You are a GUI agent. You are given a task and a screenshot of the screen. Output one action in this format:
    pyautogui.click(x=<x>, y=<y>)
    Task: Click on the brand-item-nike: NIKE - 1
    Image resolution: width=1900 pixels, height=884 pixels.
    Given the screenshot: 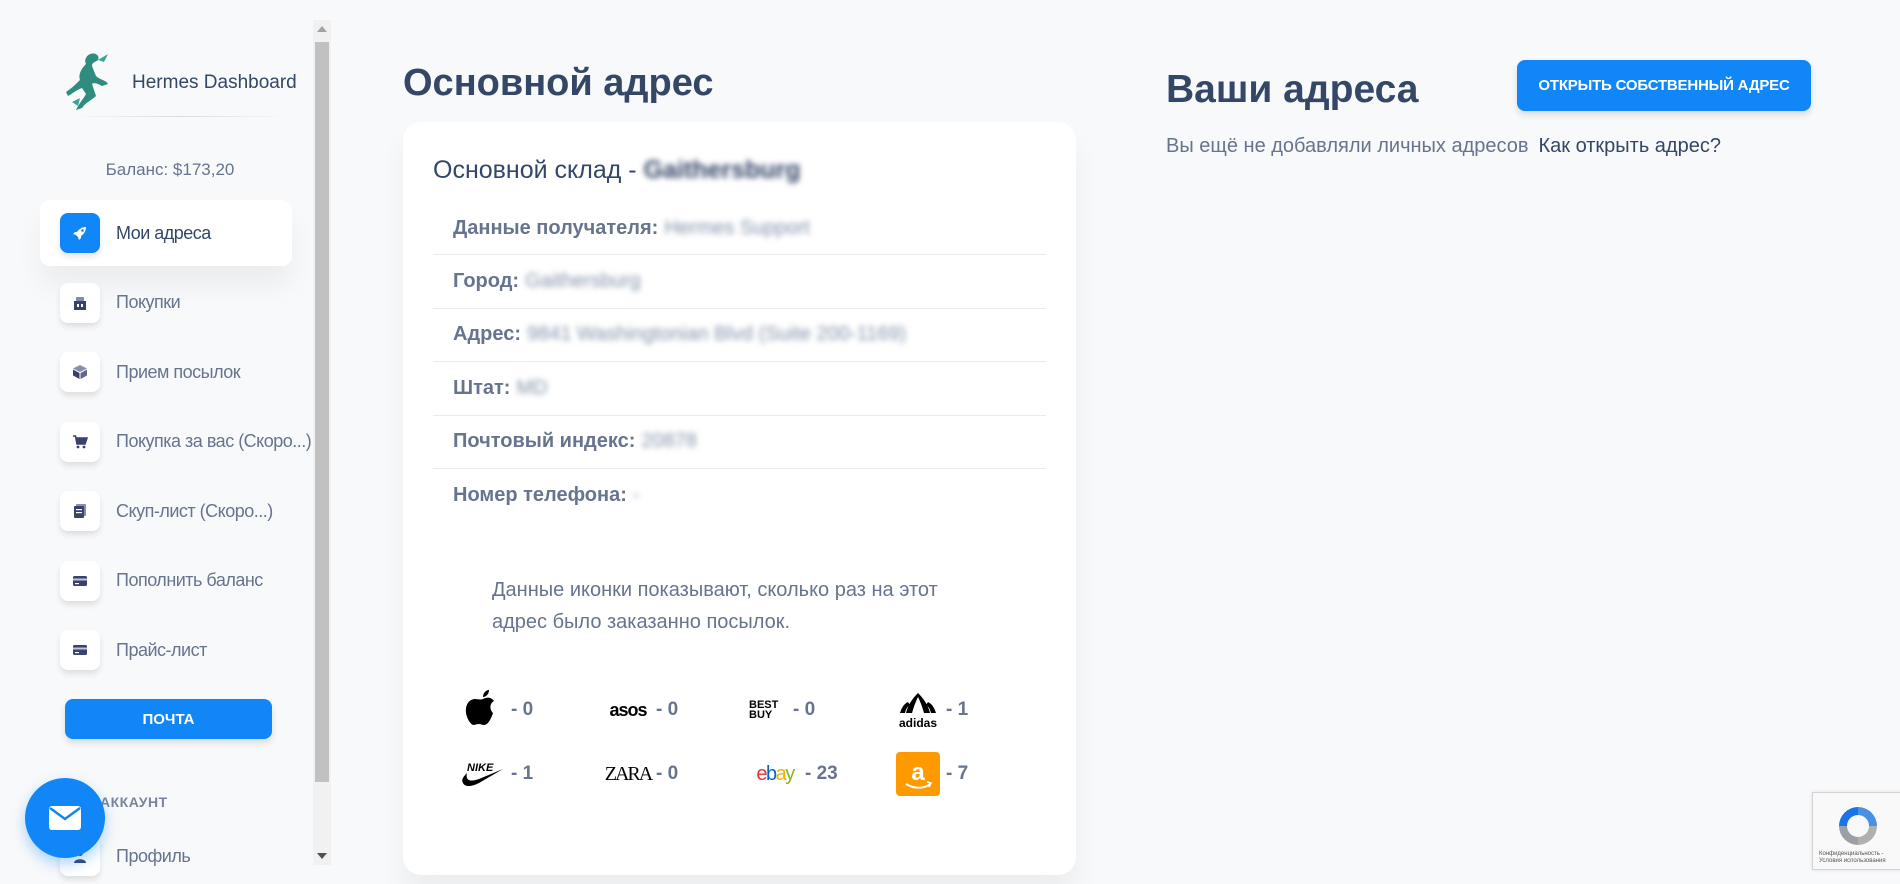 What is the action you would take?
    pyautogui.click(x=531, y=774)
    